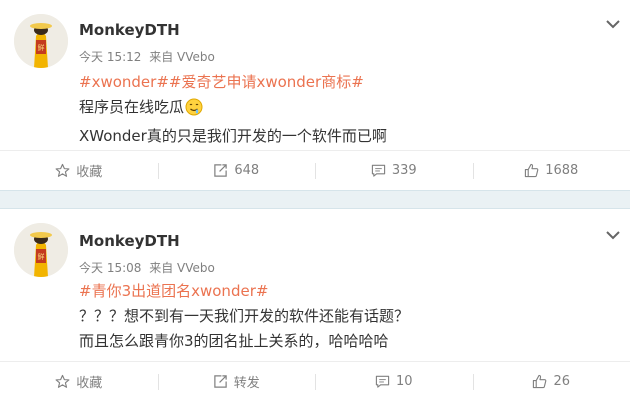  I want to click on action-bar: 收藏 648 339 1688, so click(315, 170).